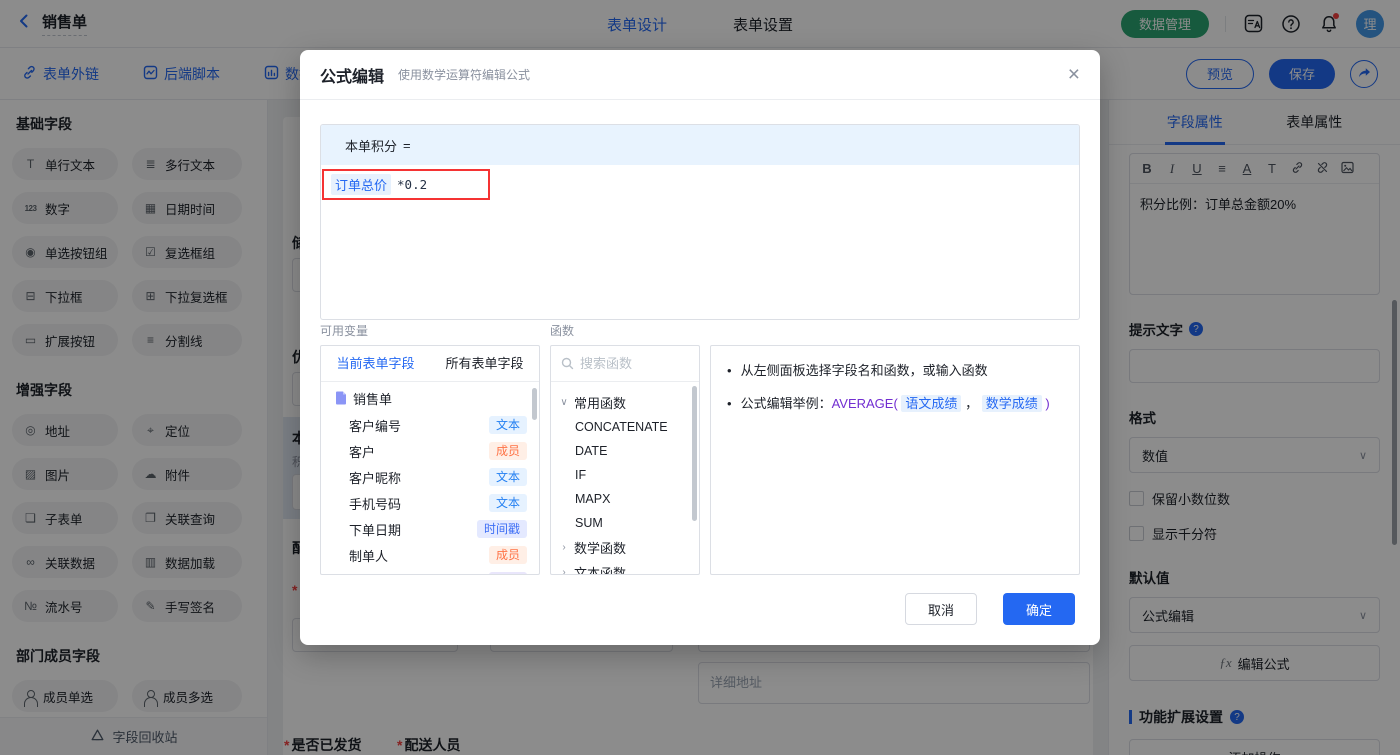 This screenshot has height=755, width=1400. Describe the element at coordinates (508, 573) in the screenshot. I see `type-badge` at that location.